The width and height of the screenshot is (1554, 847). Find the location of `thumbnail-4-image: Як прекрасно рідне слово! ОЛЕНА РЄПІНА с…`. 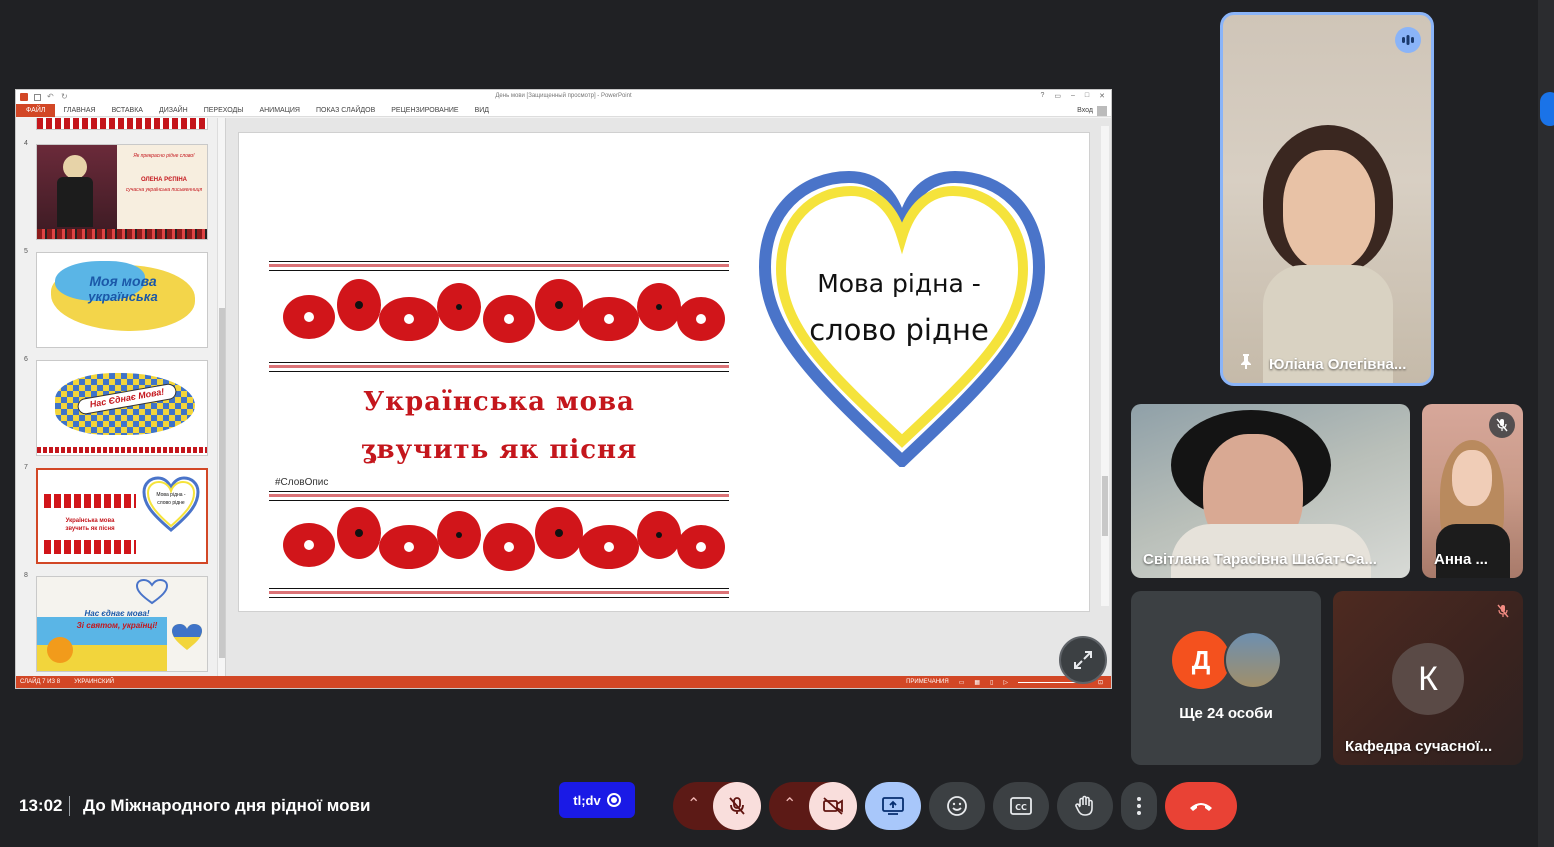

thumbnail-4-image: Як прекрасно рідне слово! ОЛЕНА РЄПІНА с… is located at coordinates (122, 192).